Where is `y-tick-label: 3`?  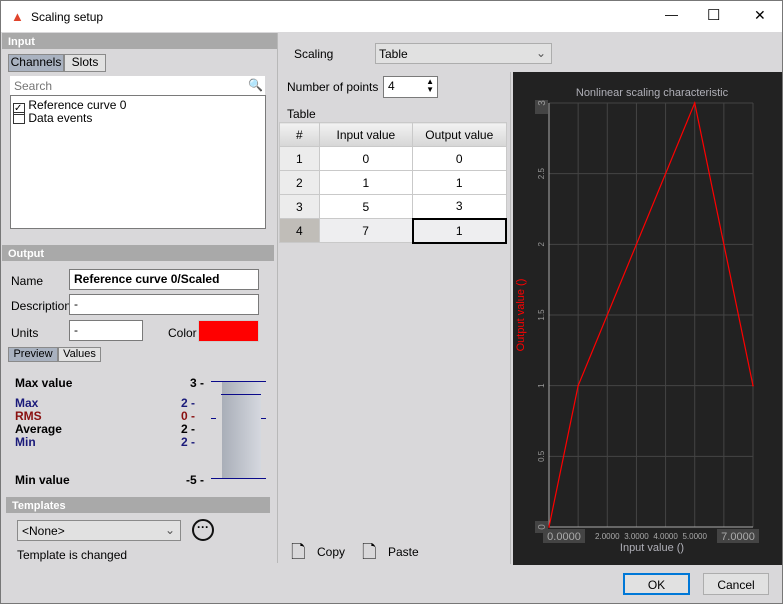
y-tick-label: 3 is located at coordinates (542, 103).